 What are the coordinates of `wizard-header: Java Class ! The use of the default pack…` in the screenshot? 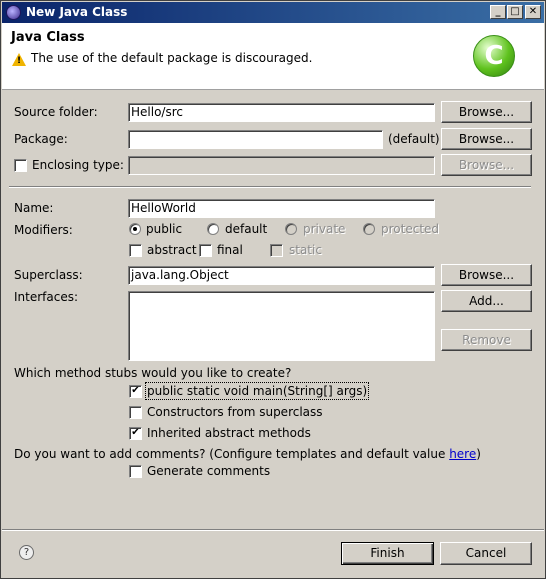 It's located at (273, 56).